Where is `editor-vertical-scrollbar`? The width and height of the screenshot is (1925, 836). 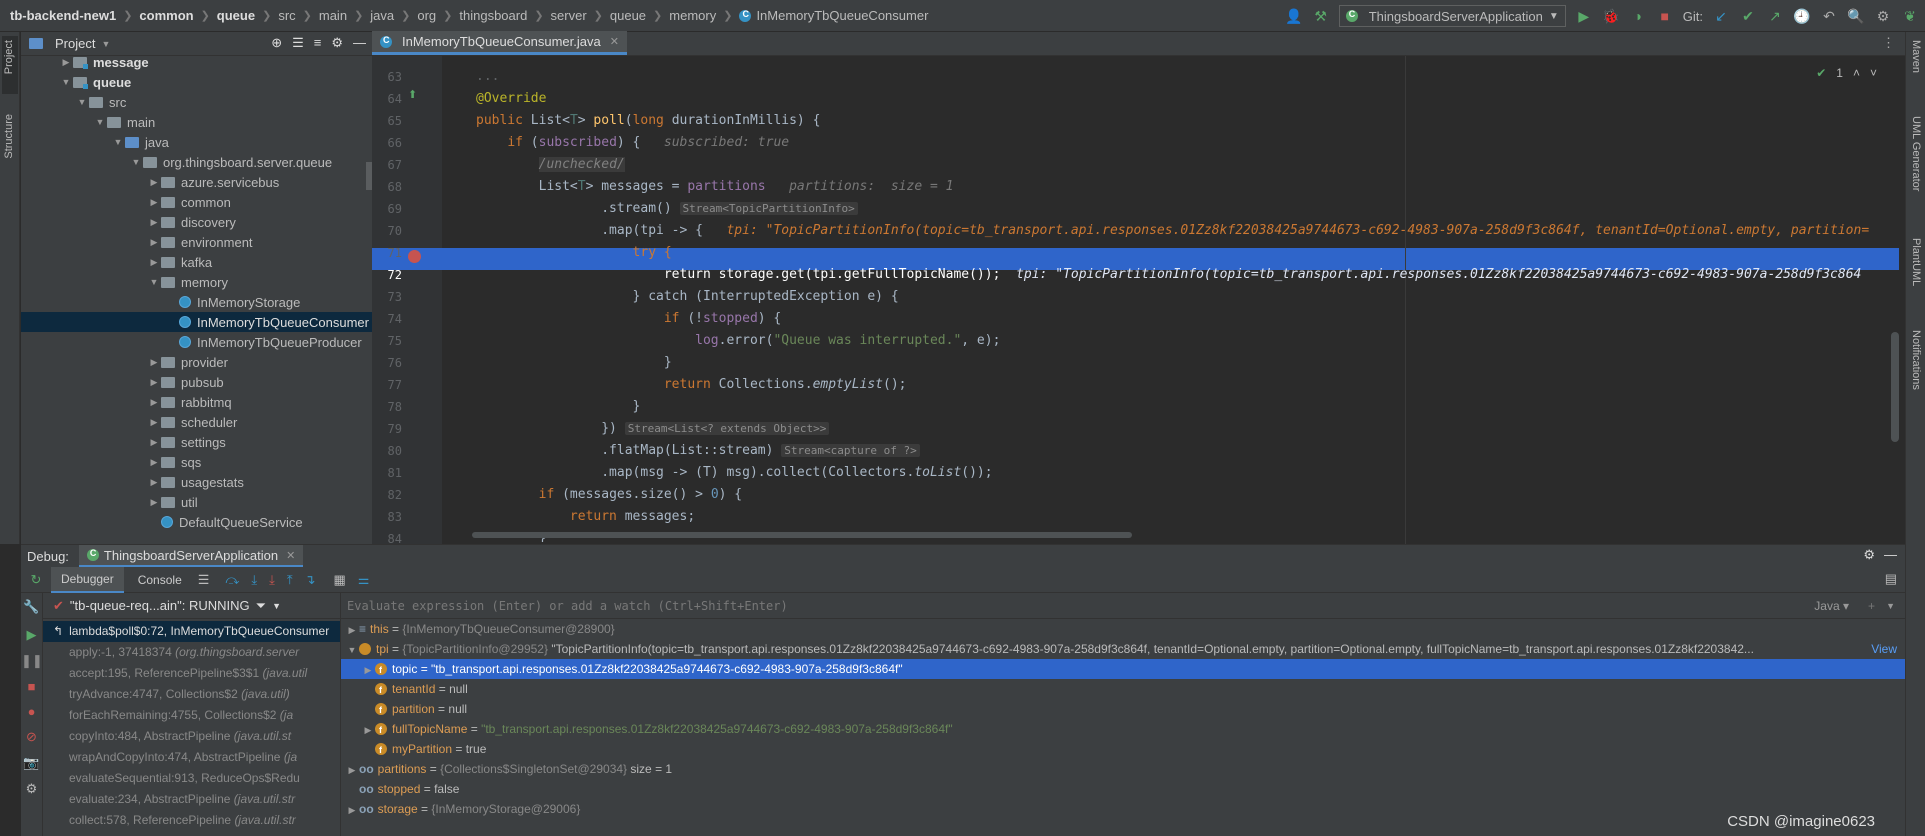 editor-vertical-scrollbar is located at coordinates (1895, 387).